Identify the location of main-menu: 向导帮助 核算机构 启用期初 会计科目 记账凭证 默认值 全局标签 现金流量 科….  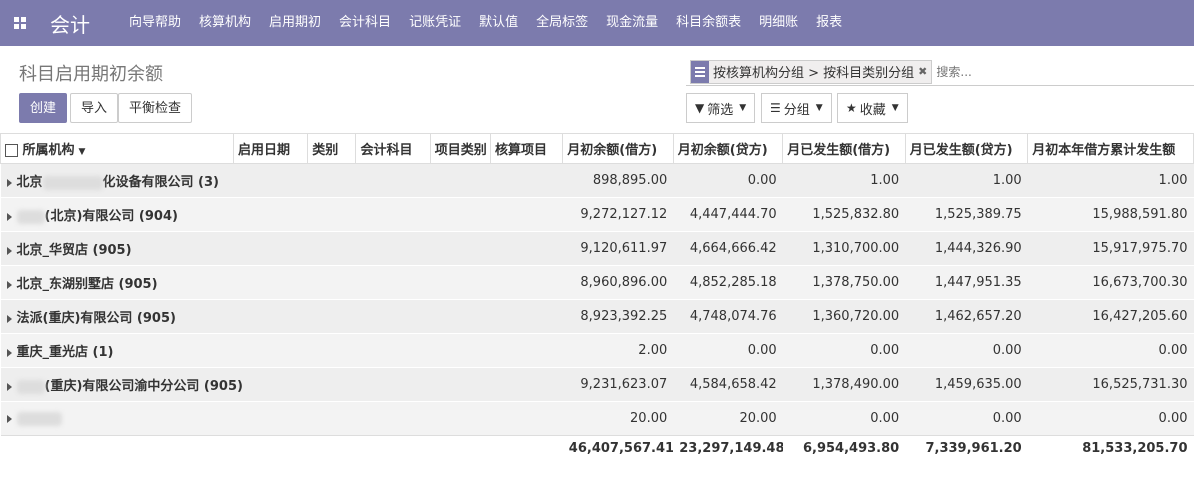
(485, 23).